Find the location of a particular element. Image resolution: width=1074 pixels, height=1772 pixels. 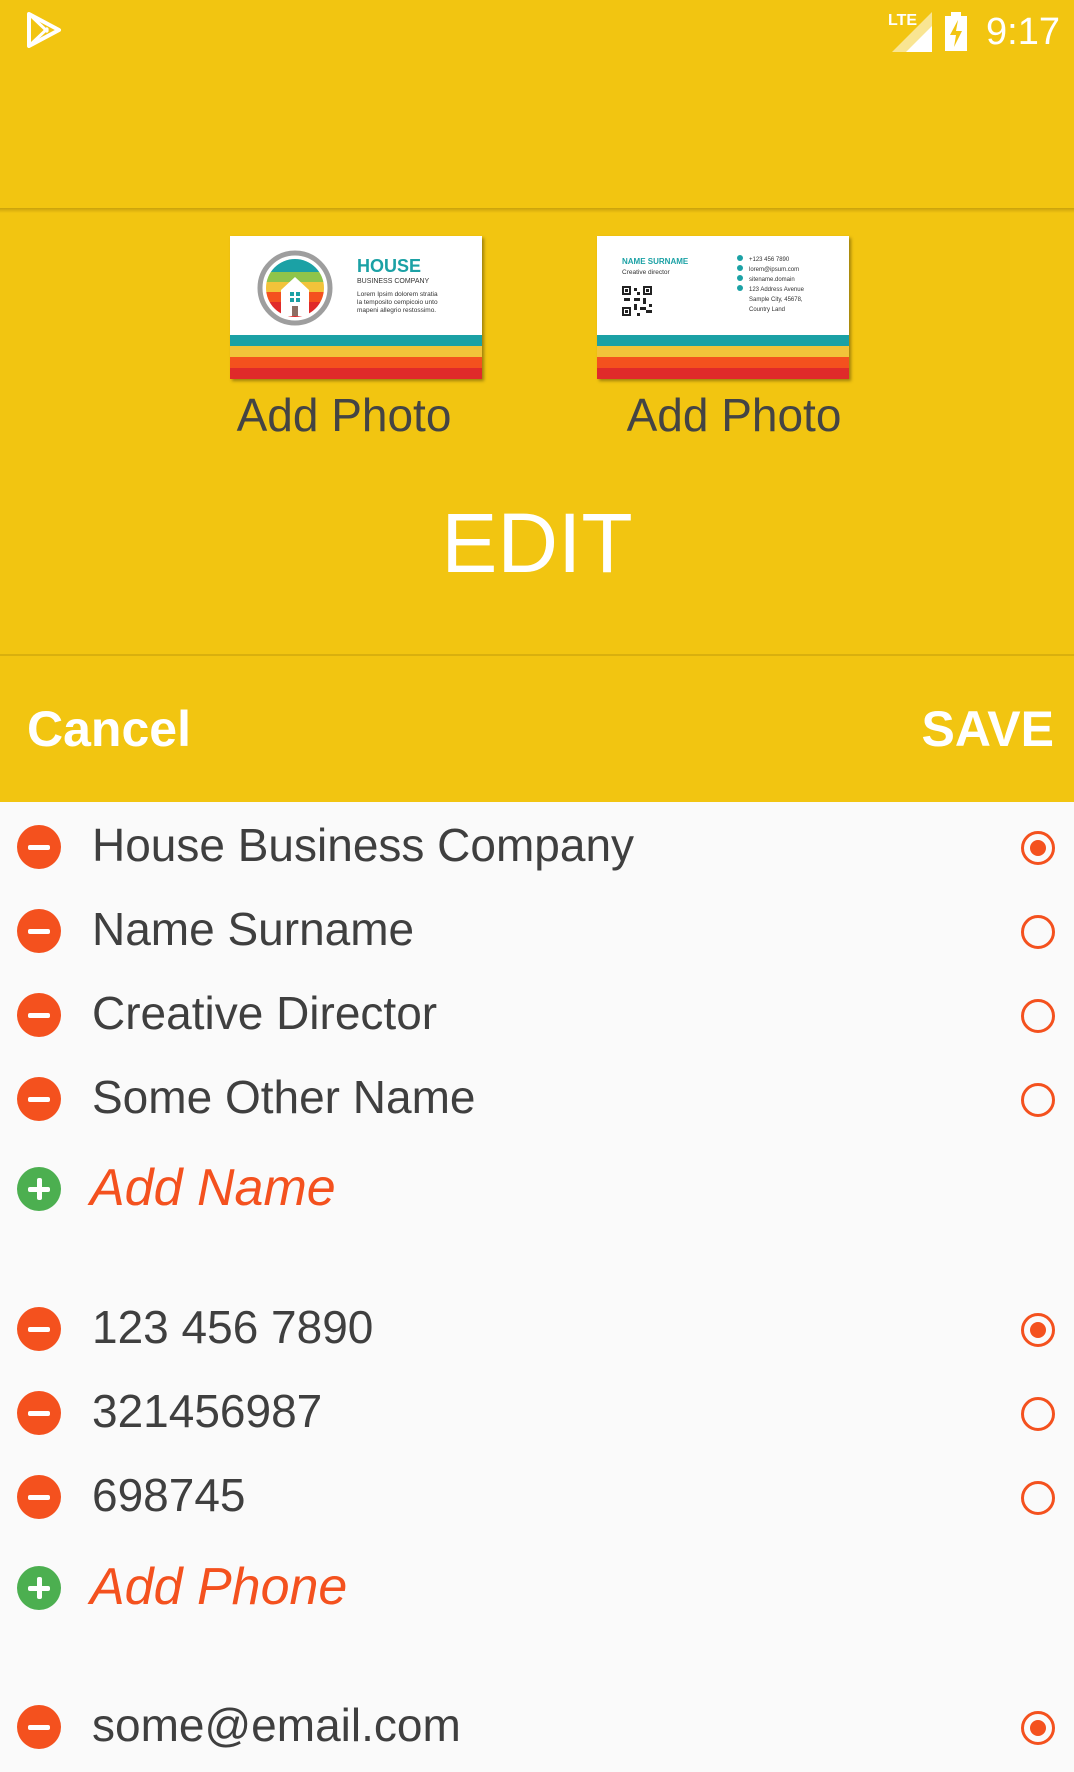

signal-icon: LTE is located at coordinates (911, 32).